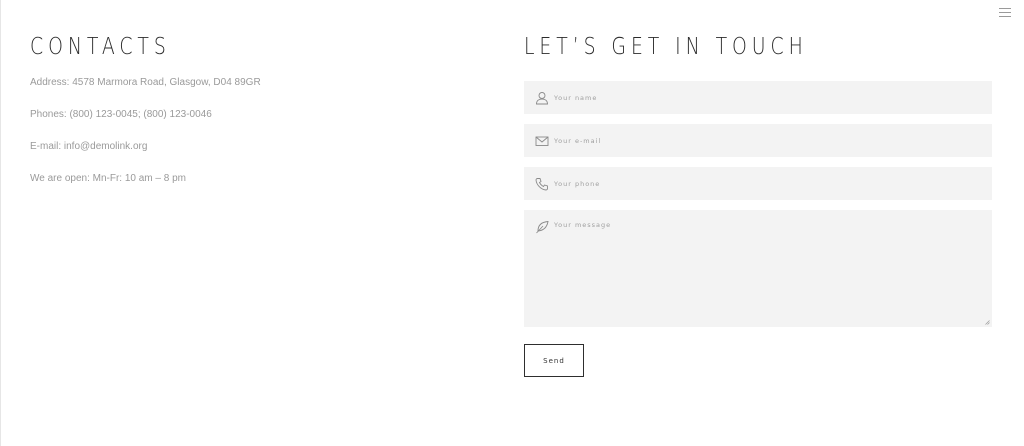 The height and width of the screenshot is (446, 1024). What do you see at coordinates (773, 274) in the screenshot?
I see `message-input` at bounding box center [773, 274].